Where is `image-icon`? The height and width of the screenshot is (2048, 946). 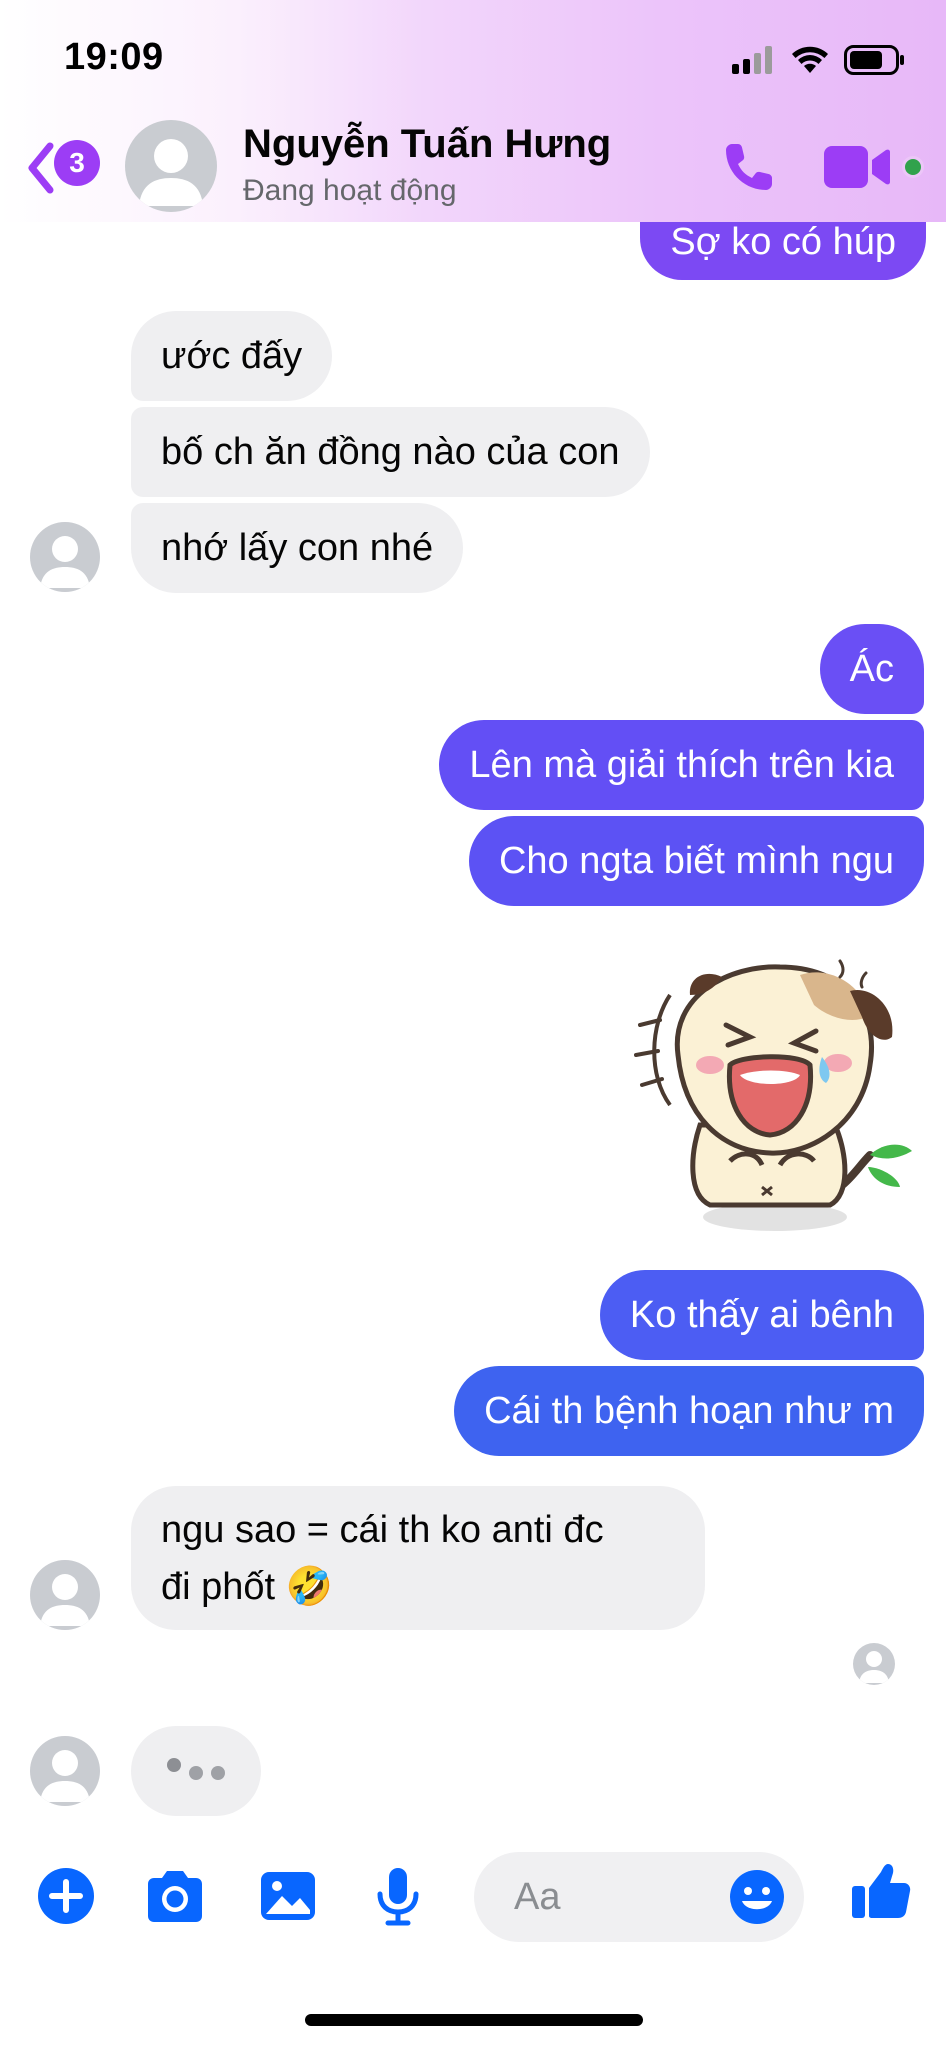
image-icon is located at coordinates (288, 1896).